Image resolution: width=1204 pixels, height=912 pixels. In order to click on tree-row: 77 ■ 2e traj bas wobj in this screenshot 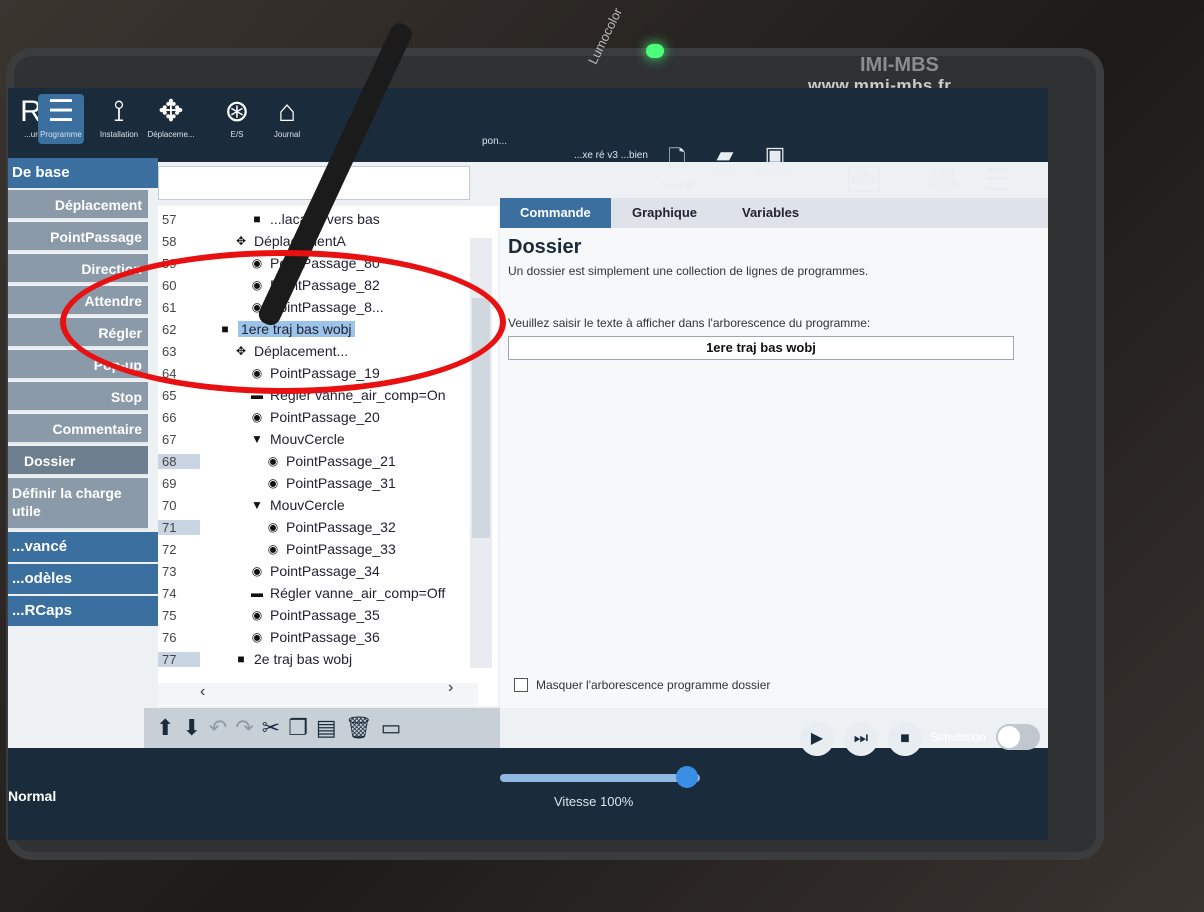, I will do `click(318, 659)`.